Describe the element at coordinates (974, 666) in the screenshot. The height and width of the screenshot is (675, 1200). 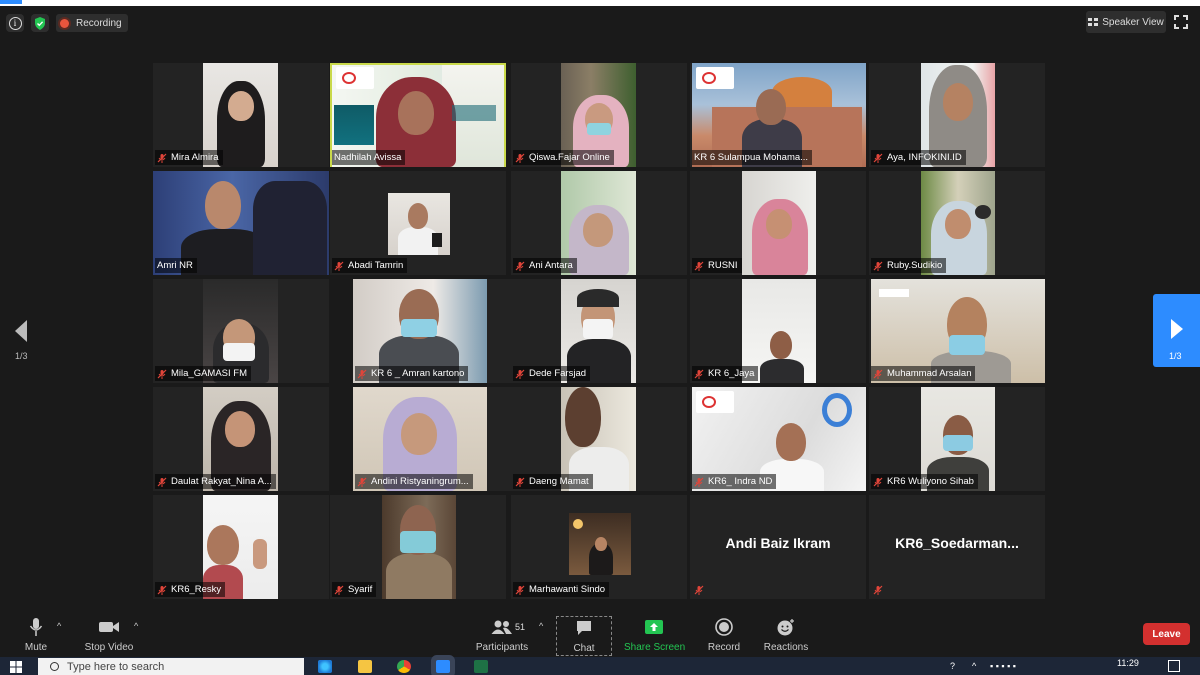
I see `chevron-up-icon: ^` at that location.